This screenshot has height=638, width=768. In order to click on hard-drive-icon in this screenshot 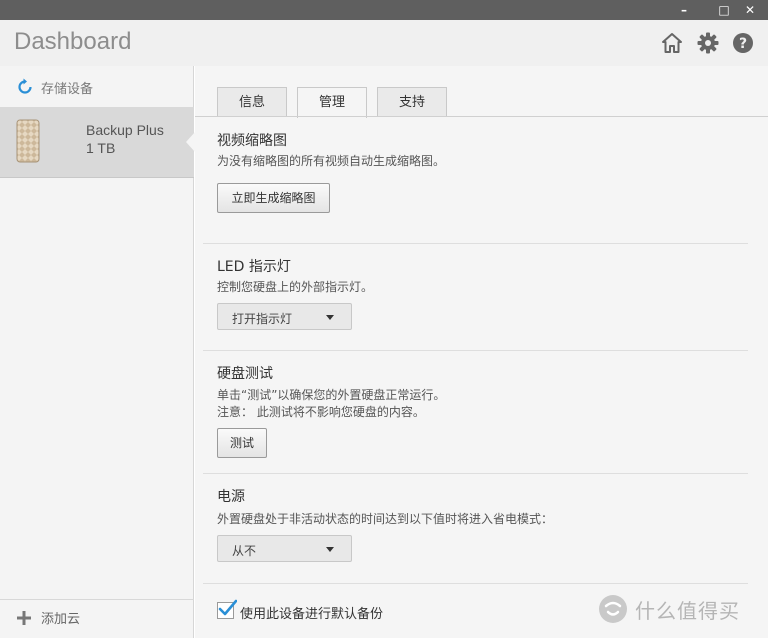, I will do `click(28, 141)`.